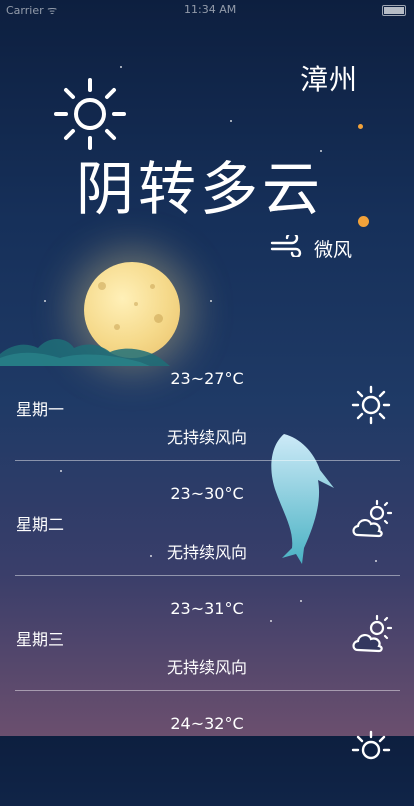 The image size is (414, 806). What do you see at coordinates (329, 78) in the screenshot?
I see `city-name: 漳州` at bounding box center [329, 78].